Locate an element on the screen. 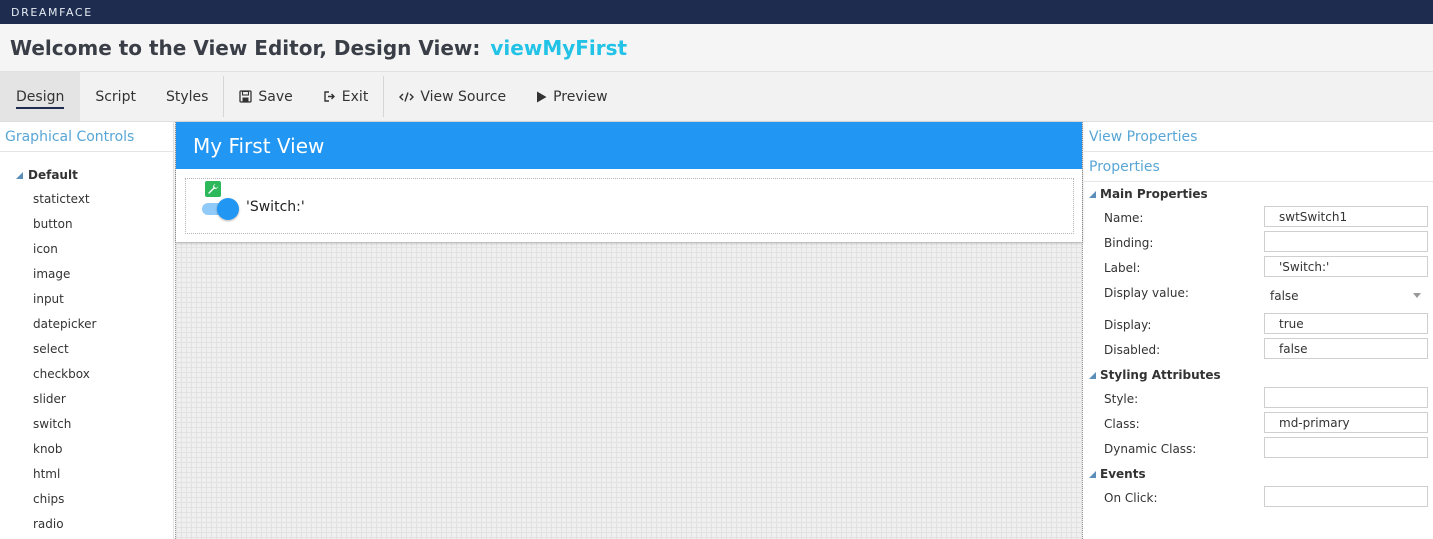 The width and height of the screenshot is (1433, 539). section-main-properties: Main Properties is located at coordinates (1258, 194).